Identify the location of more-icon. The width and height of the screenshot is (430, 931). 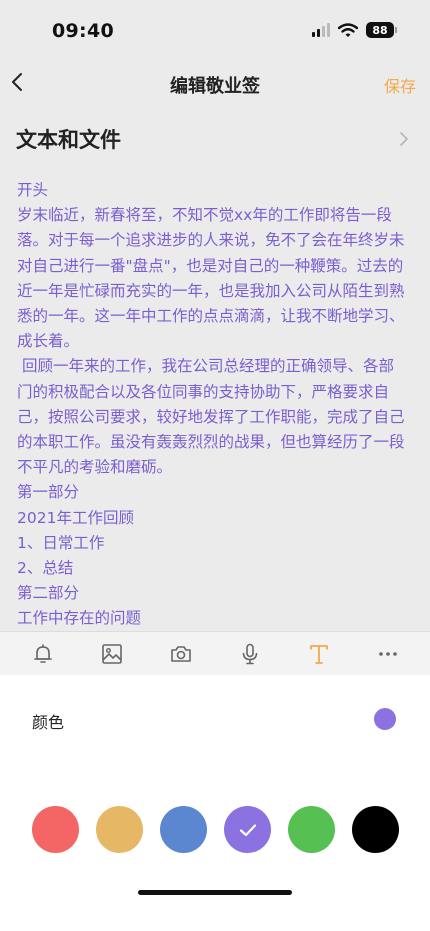
(387, 653).